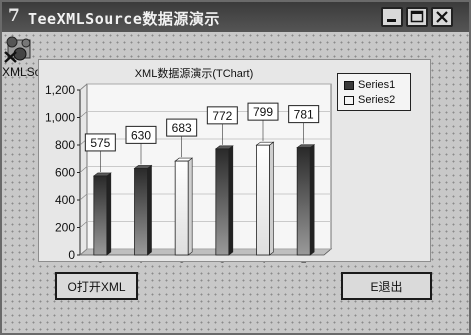 The width and height of the screenshot is (471, 335). What do you see at coordinates (65, 200) in the screenshot?
I see `y-tick-label: 400` at bounding box center [65, 200].